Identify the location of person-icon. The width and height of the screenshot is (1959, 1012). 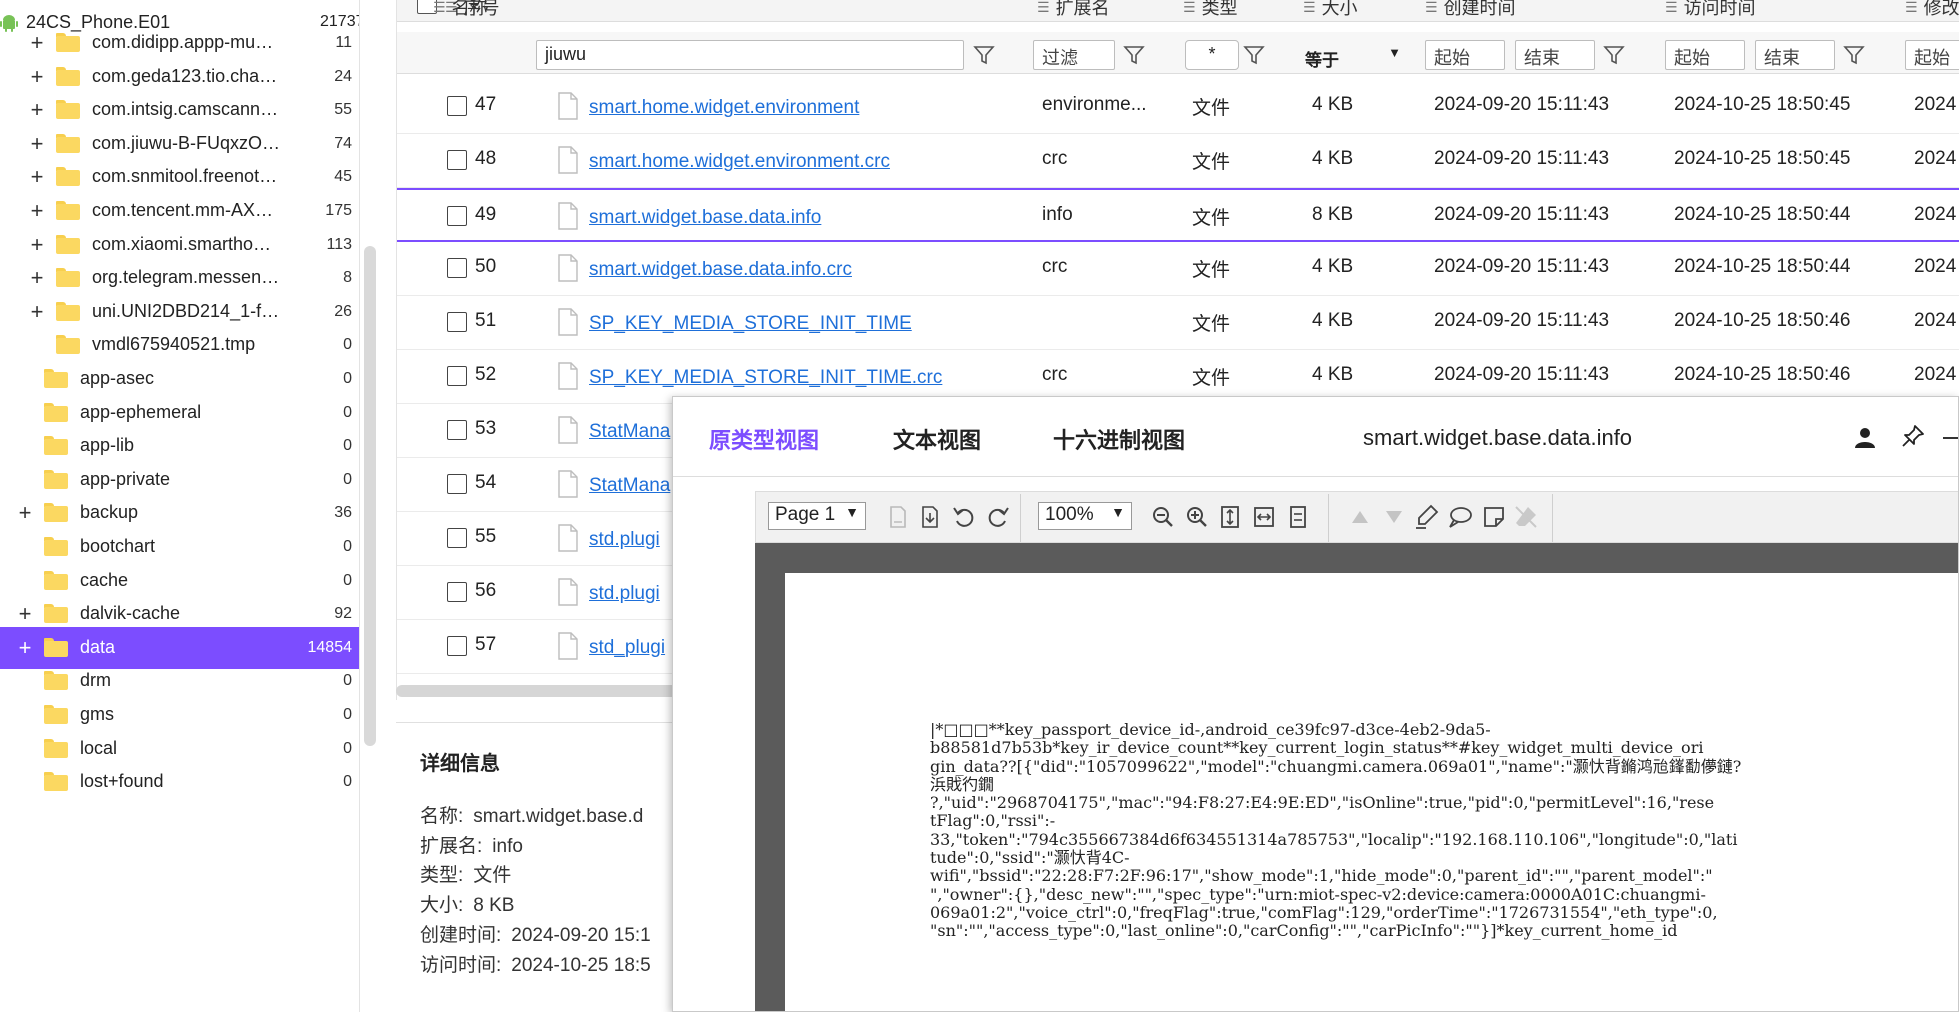
(1865, 437).